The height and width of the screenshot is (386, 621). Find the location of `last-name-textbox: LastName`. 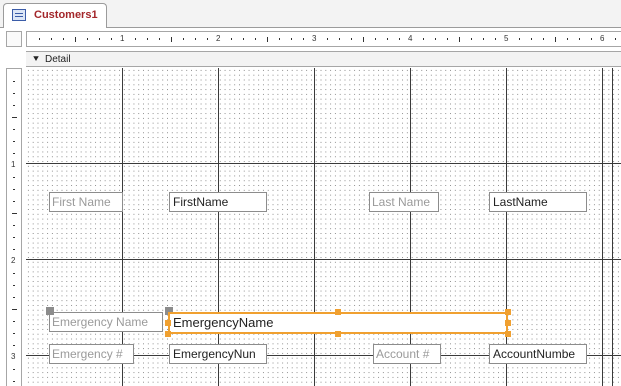

last-name-textbox: LastName is located at coordinates (538, 202).